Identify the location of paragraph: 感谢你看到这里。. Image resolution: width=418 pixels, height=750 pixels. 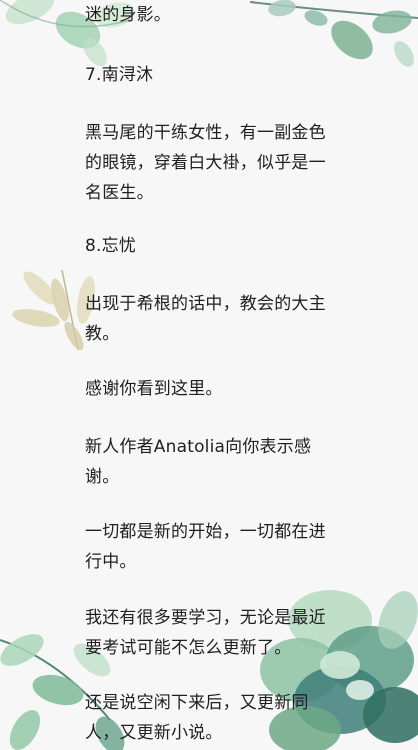
(210, 389).